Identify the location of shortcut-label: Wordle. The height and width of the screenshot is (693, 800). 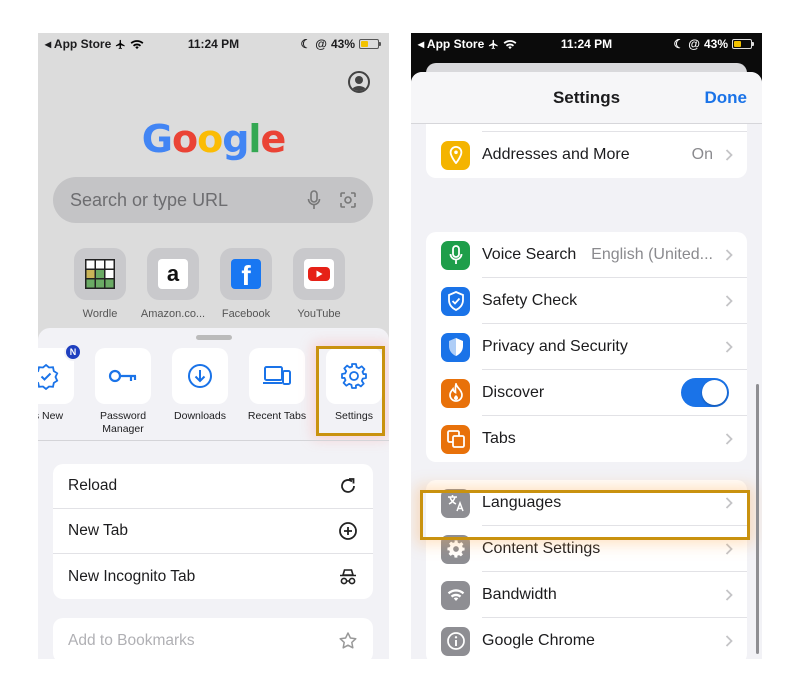
(100, 314).